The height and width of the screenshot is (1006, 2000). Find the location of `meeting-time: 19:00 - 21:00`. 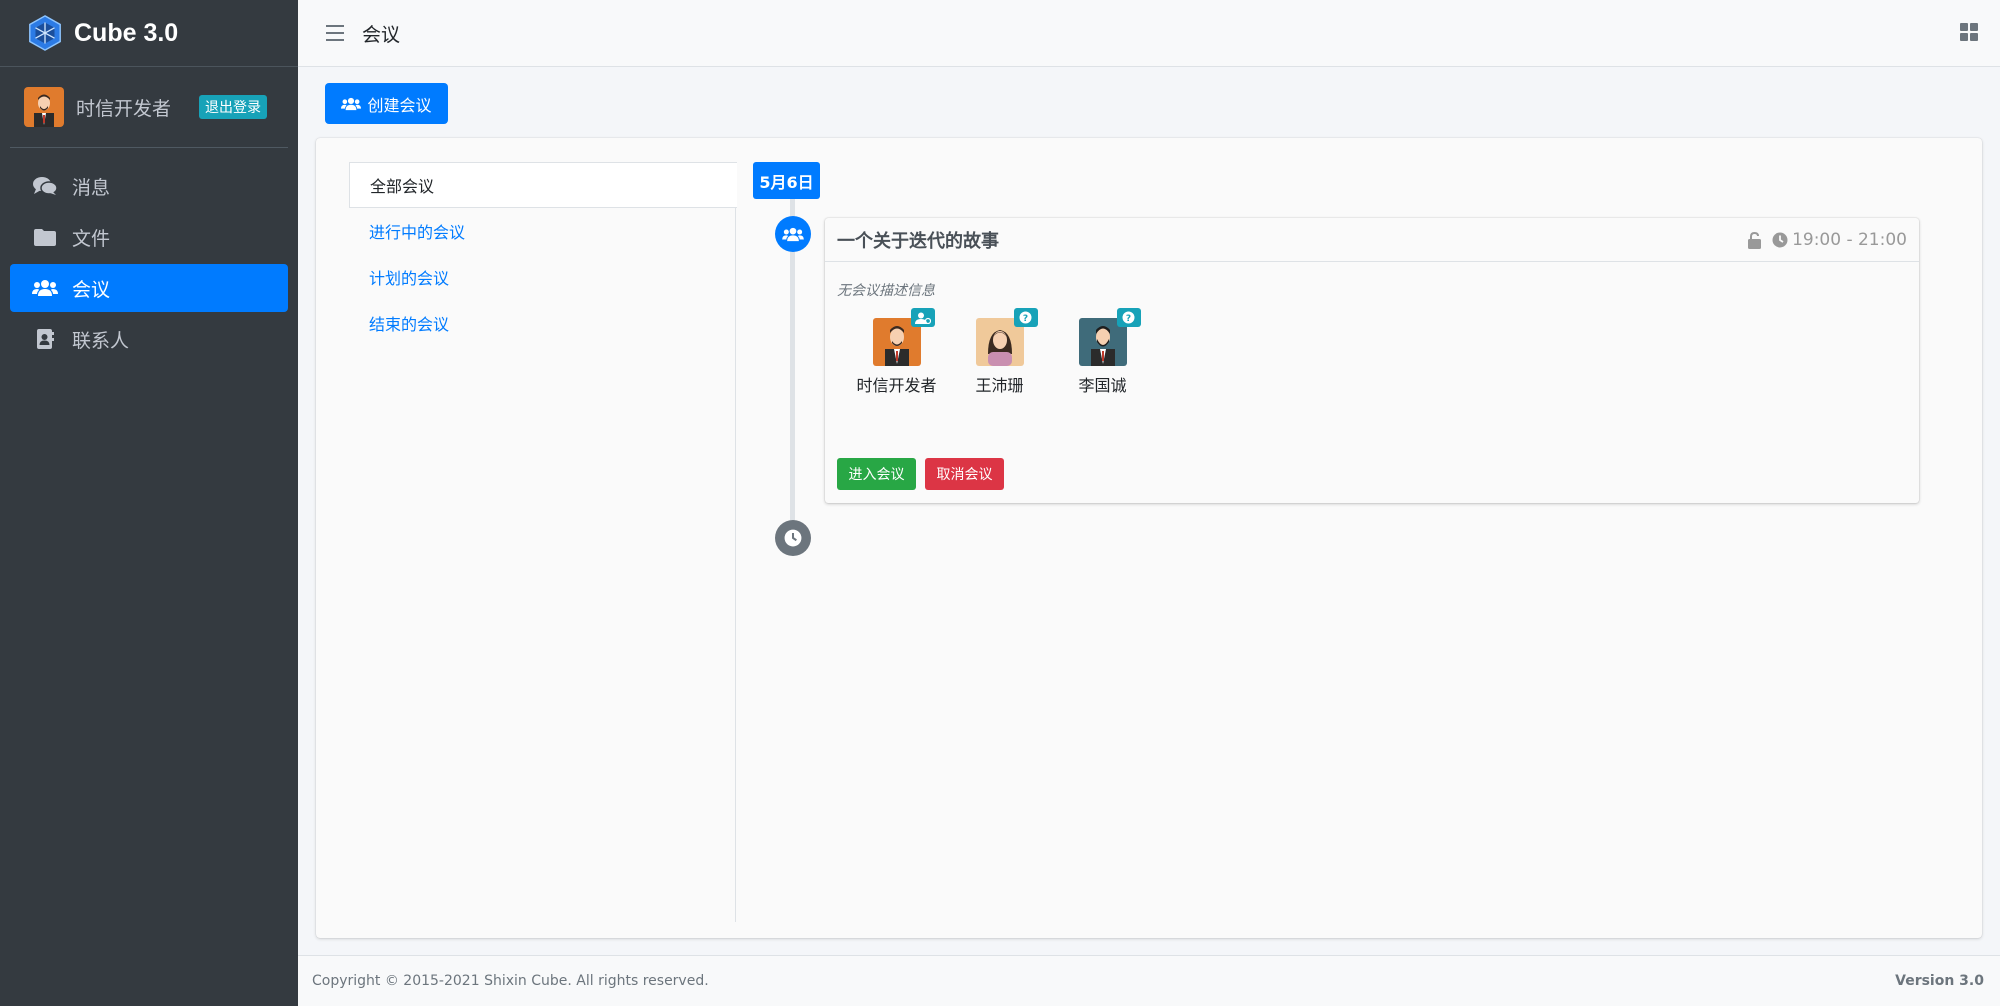

meeting-time: 19:00 - 21:00 is located at coordinates (1824, 240).